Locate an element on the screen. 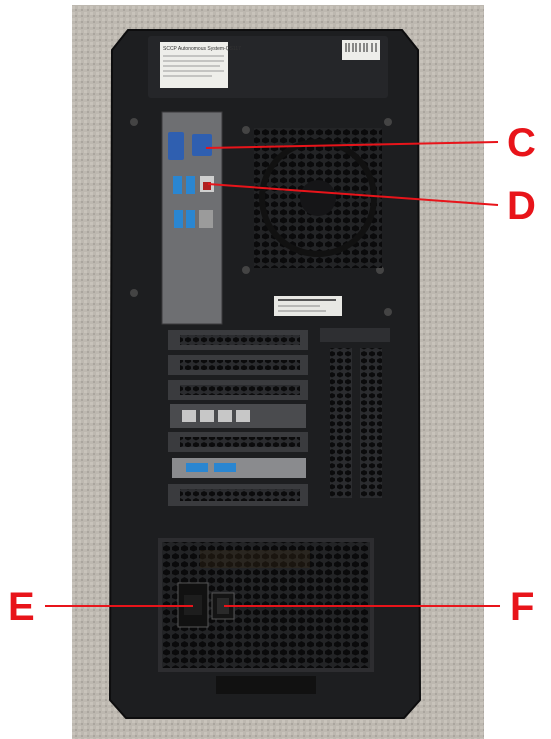 This screenshot has width=551, height=739. callout-c: C is located at coordinates (521, 143).